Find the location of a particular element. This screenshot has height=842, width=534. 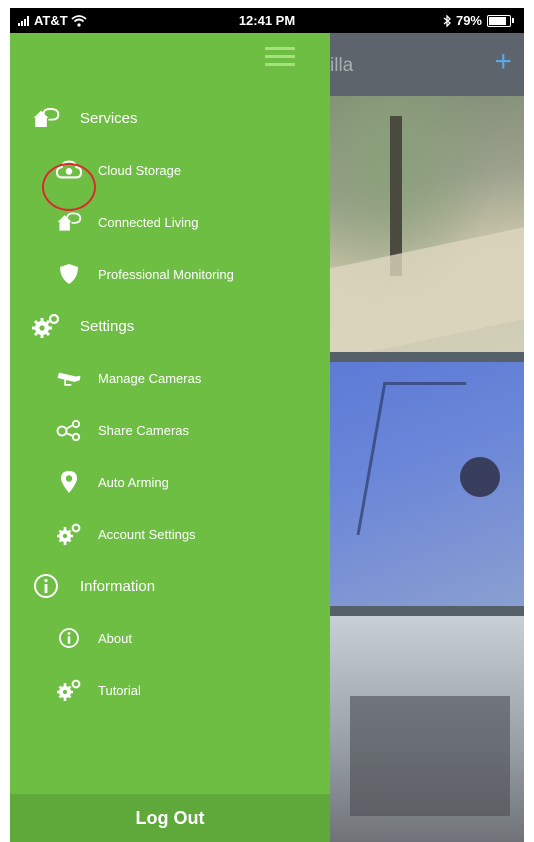

menu-item-share-cameras: Share Cameras is located at coordinates (170, 430).